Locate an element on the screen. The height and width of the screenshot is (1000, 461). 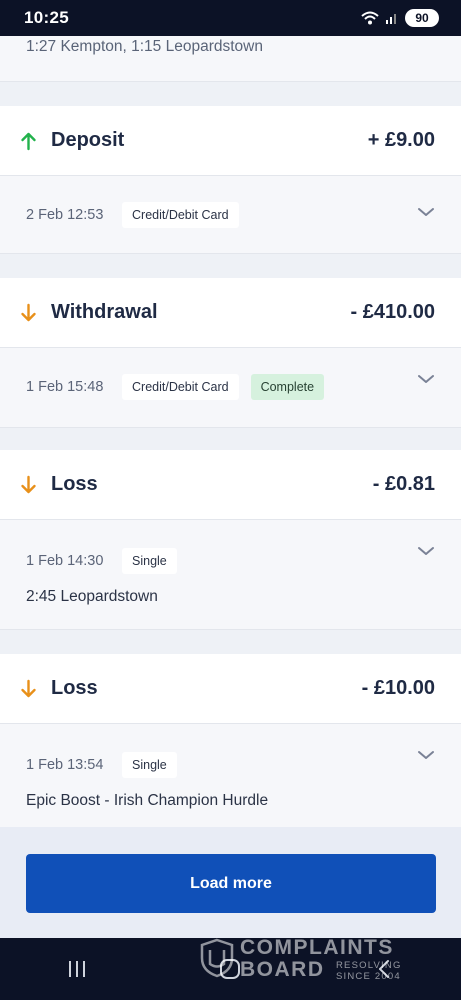
transaction-description: Epic Boost - Irish Champion Hurdle is located at coordinates (147, 800).